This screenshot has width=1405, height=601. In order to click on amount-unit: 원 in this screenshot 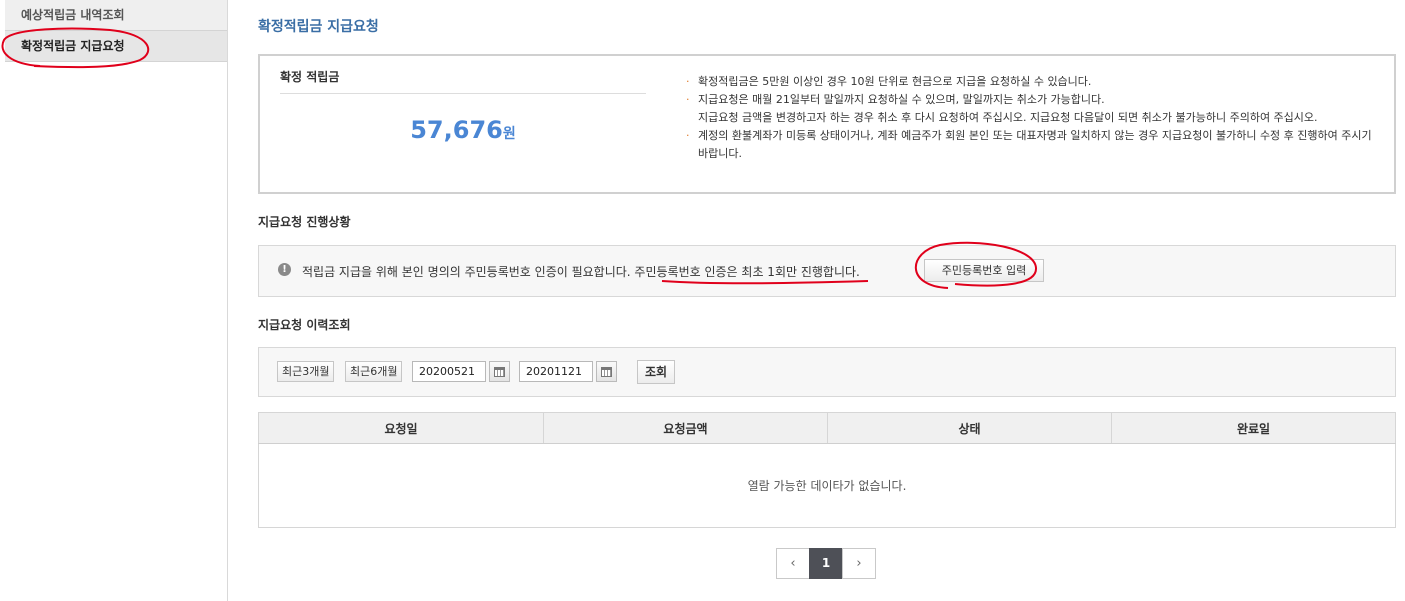, I will do `click(509, 134)`.